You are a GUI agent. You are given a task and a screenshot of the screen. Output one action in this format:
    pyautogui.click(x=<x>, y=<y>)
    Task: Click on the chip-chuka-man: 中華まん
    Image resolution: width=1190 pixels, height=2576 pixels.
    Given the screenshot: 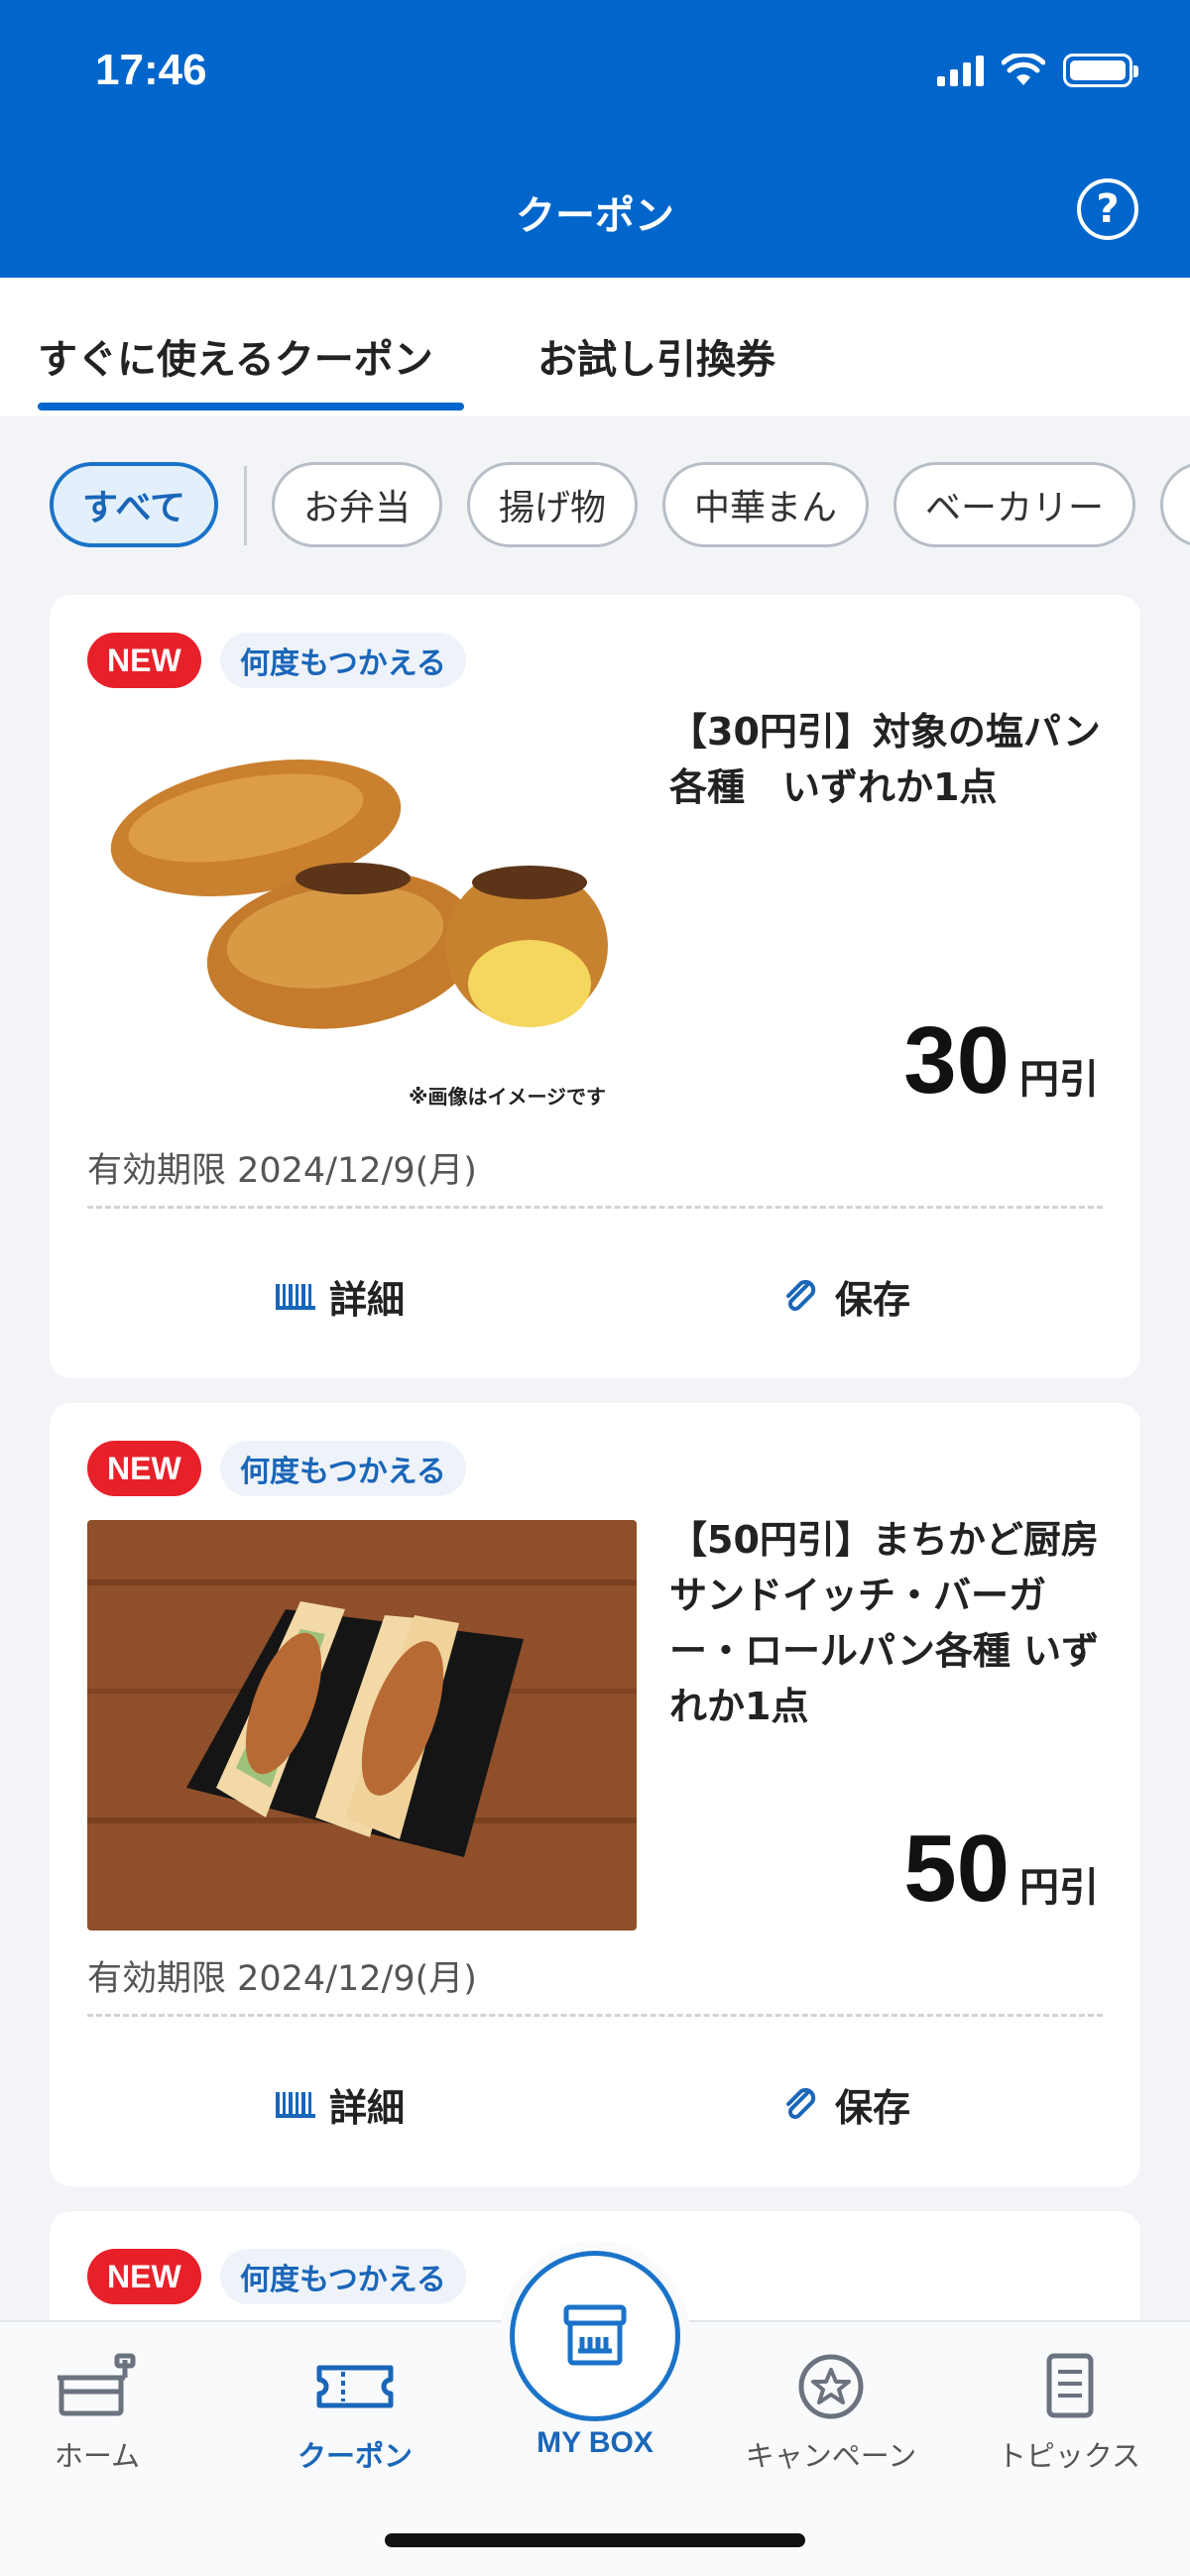 What is the action you would take?
    pyautogui.click(x=765, y=505)
    